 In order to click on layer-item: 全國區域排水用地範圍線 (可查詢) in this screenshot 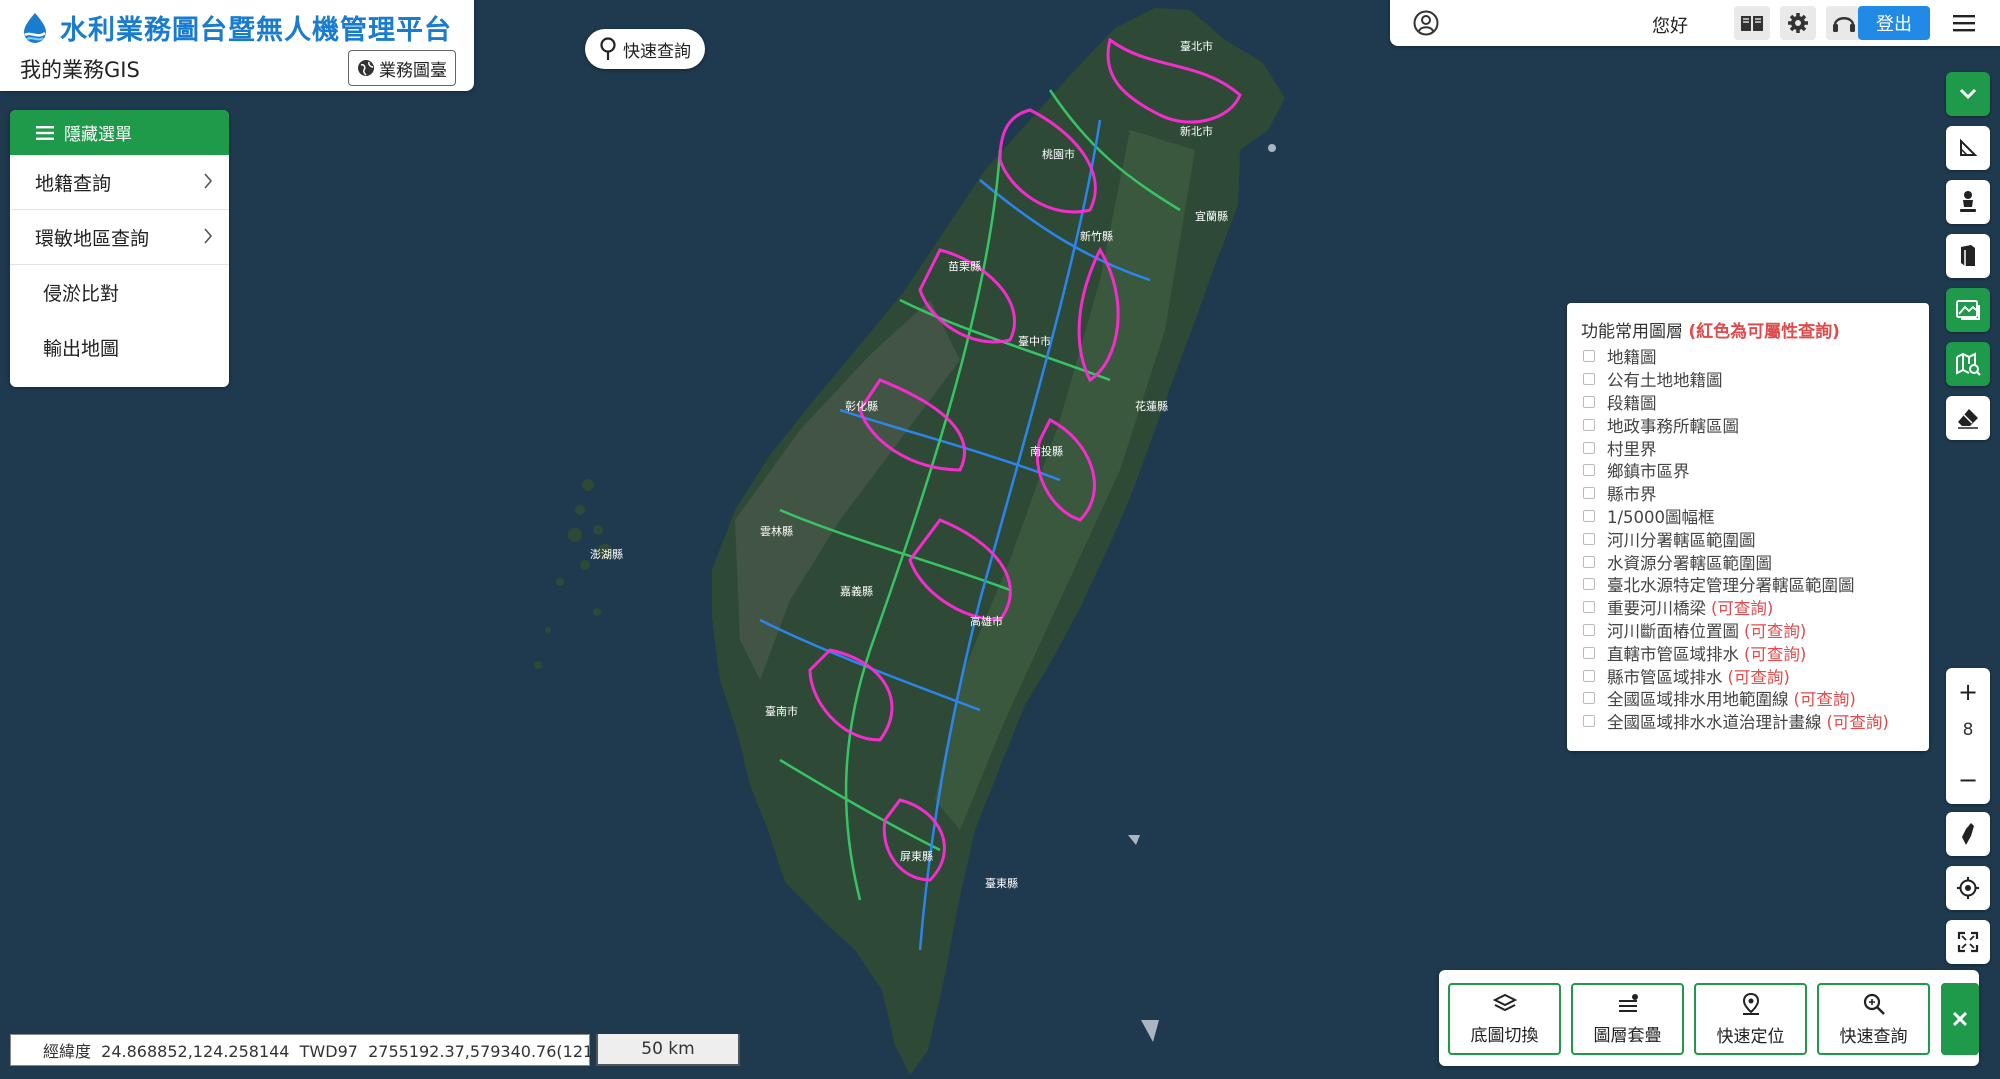, I will do `click(1736, 698)`.